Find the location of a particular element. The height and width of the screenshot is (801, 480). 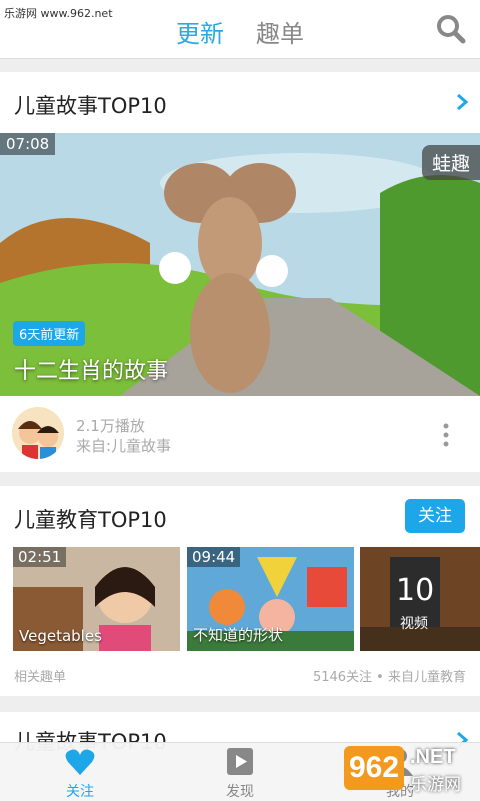

more-vertical-icon is located at coordinates (446, 435).